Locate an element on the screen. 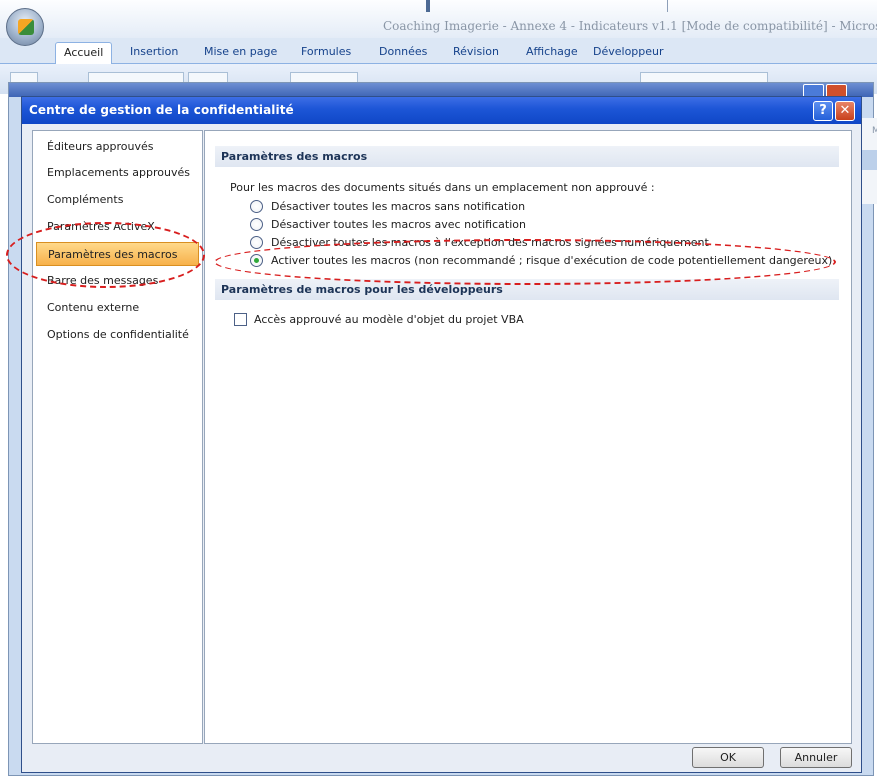 The image size is (877, 776). nav-item-contenu-externe: Contenu externe is located at coordinates (117, 308).